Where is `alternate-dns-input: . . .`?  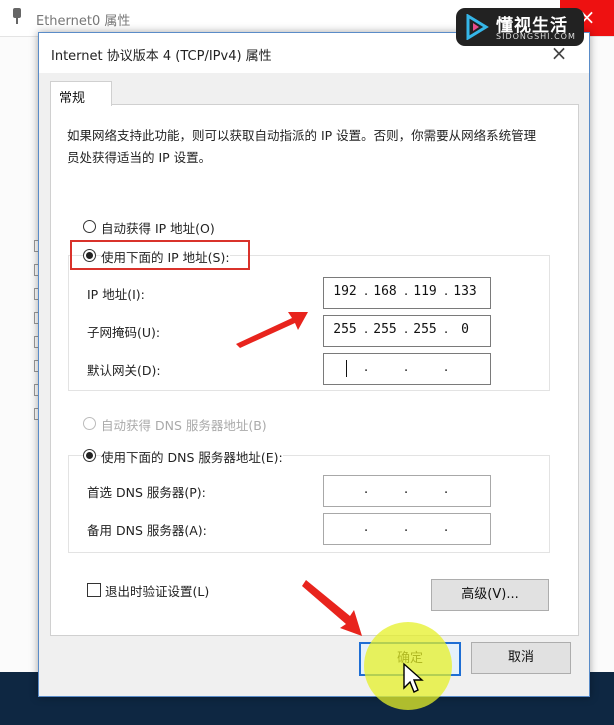 alternate-dns-input: . . . is located at coordinates (407, 529).